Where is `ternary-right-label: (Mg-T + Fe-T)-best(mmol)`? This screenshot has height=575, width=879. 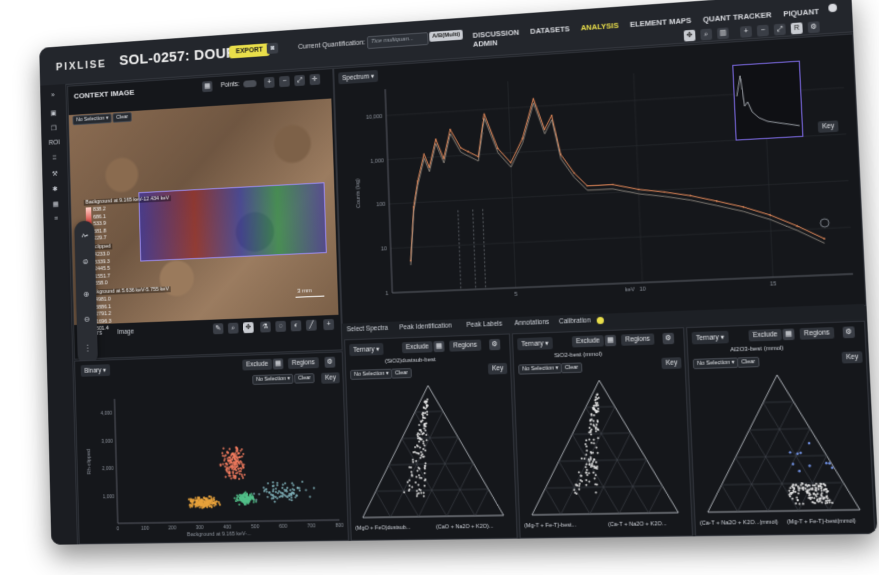
ternary-right-label: (Mg-T + Fe-T)-best(mmol) is located at coordinates (821, 522).